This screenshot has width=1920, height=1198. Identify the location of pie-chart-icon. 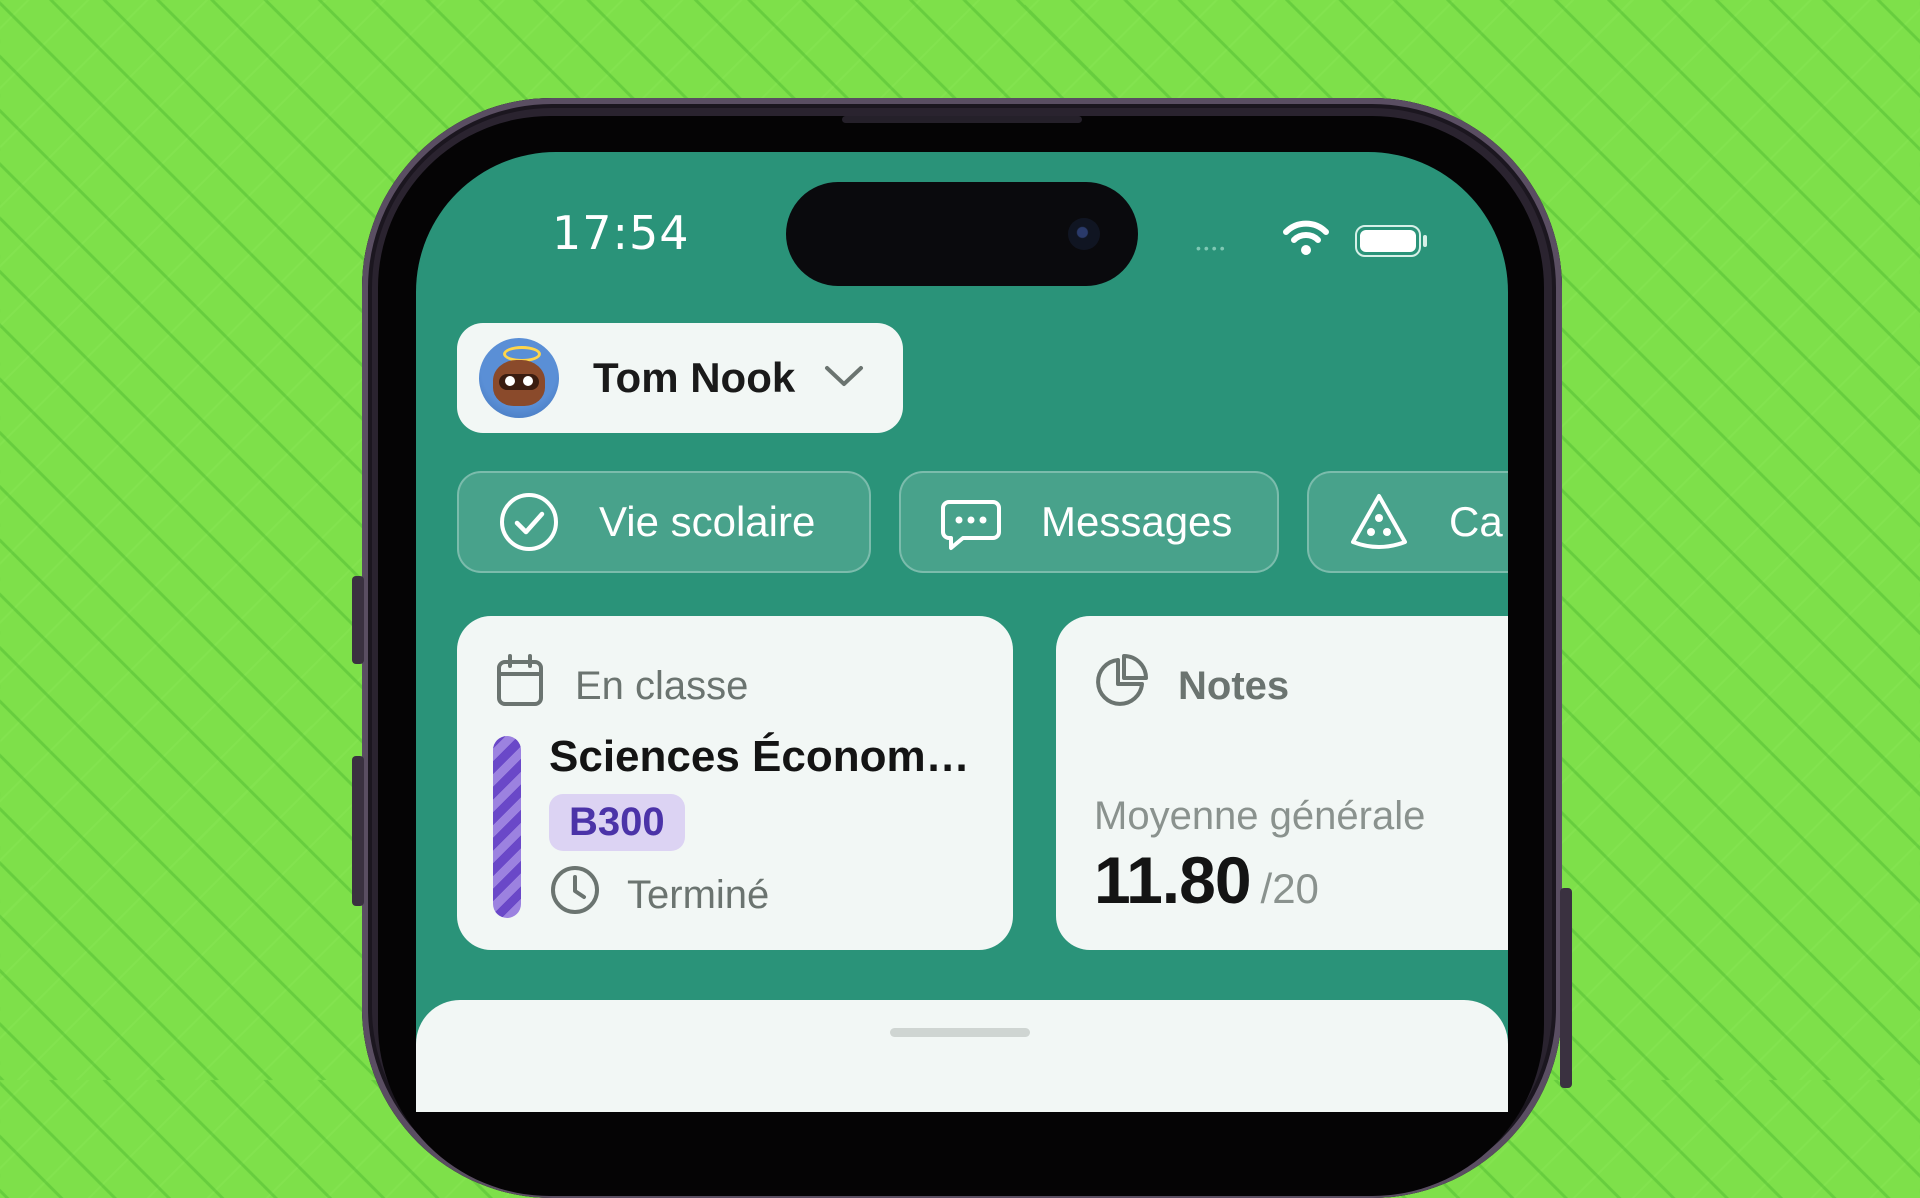
(1121, 686).